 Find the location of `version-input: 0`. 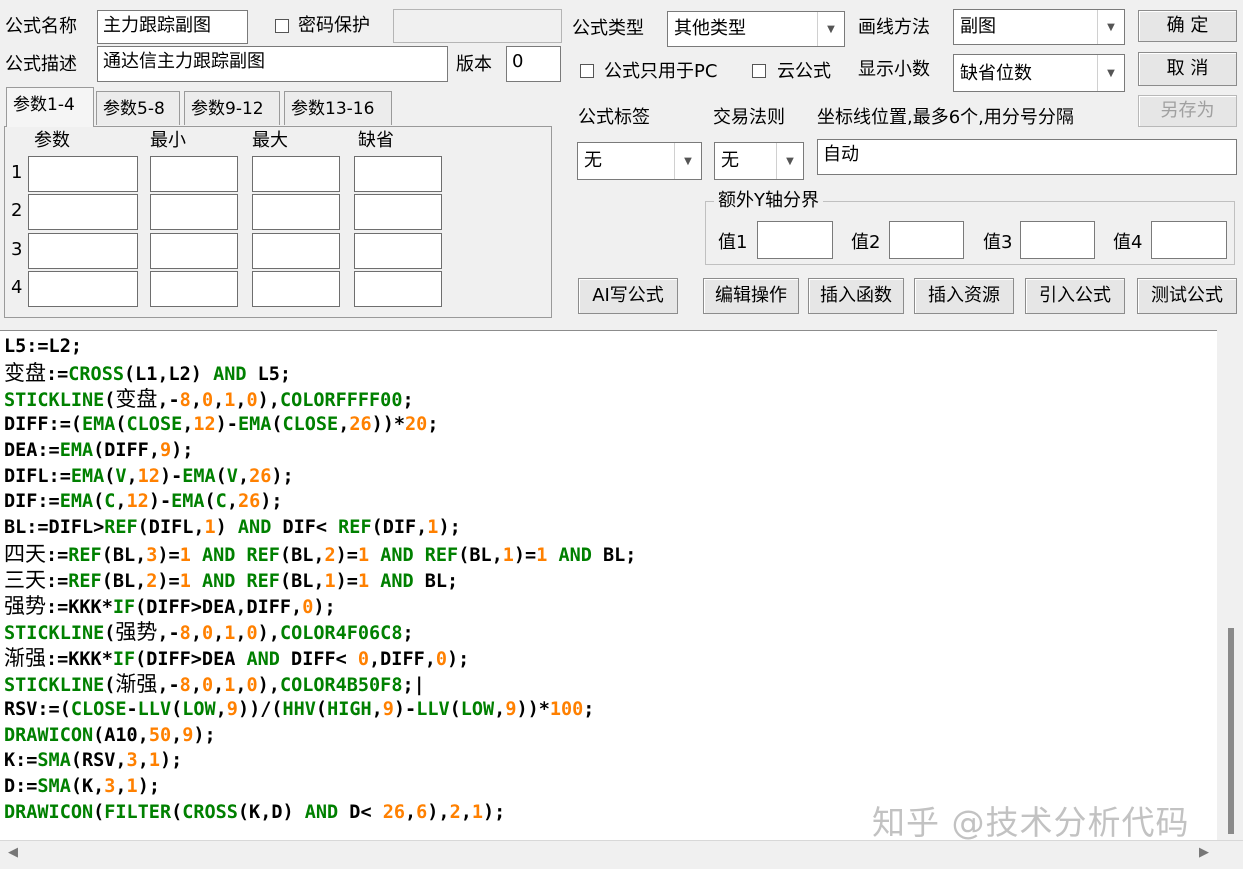

version-input: 0 is located at coordinates (533, 64).